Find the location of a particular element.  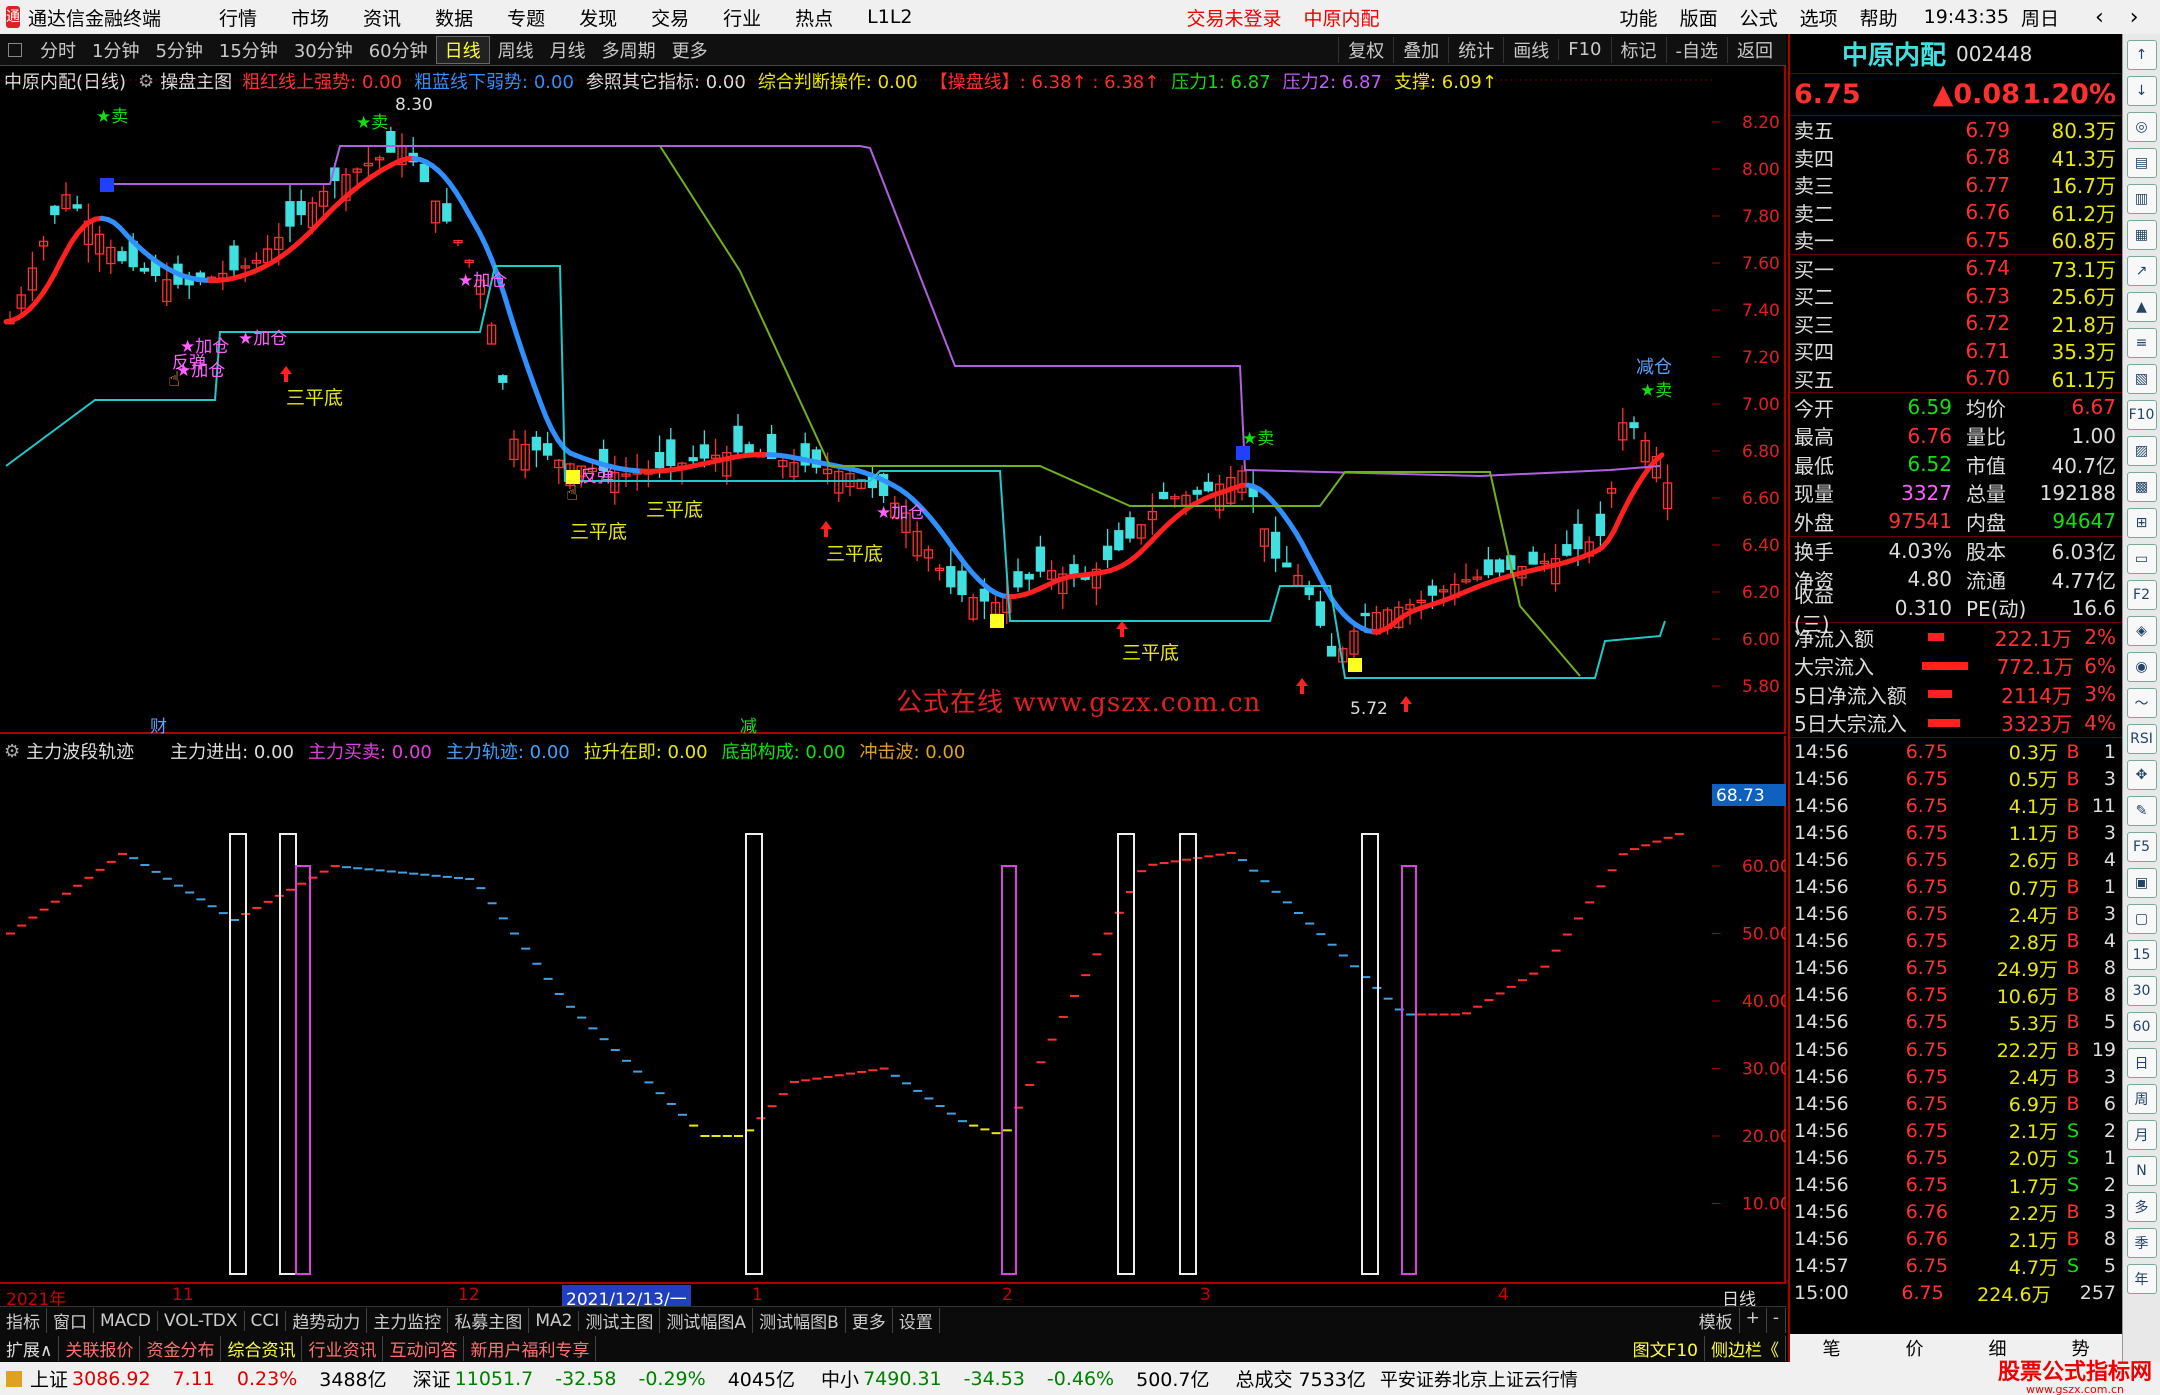

quote-bottom-tab: 价 is located at coordinates (1914, 1348).